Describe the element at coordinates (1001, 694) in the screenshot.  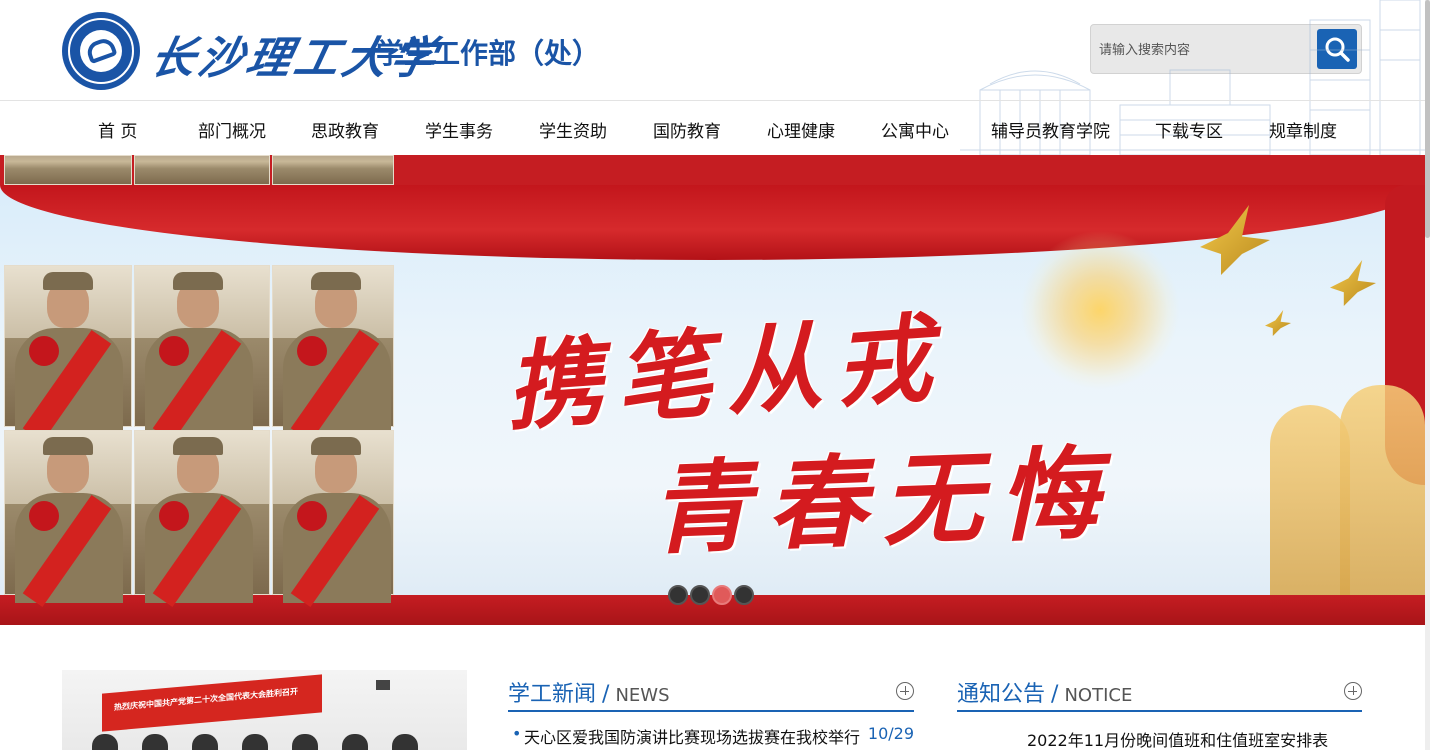
I see `notice-title-cn: 通知公告` at that location.